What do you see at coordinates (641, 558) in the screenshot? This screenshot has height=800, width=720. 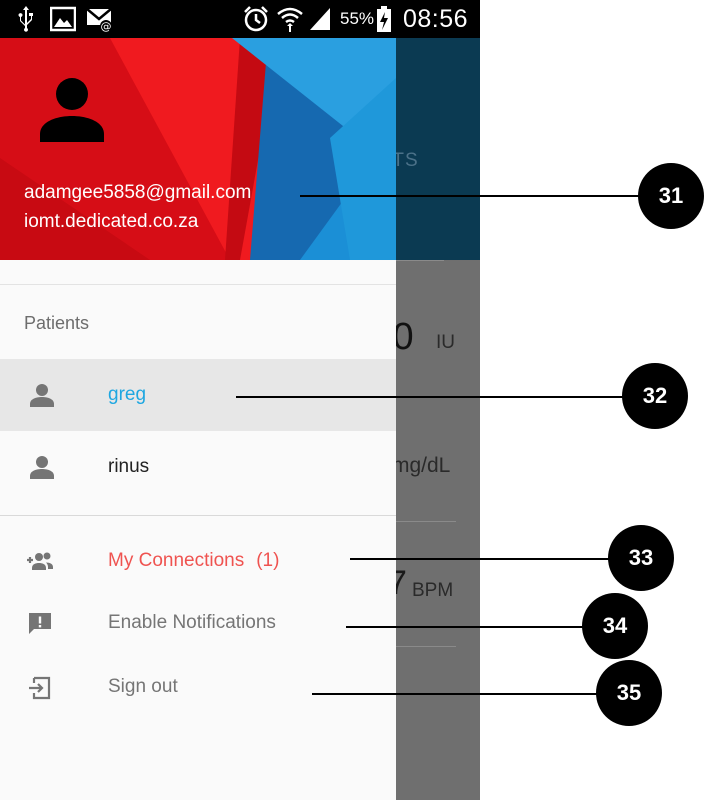 I see `callout-badge-33: 33` at bounding box center [641, 558].